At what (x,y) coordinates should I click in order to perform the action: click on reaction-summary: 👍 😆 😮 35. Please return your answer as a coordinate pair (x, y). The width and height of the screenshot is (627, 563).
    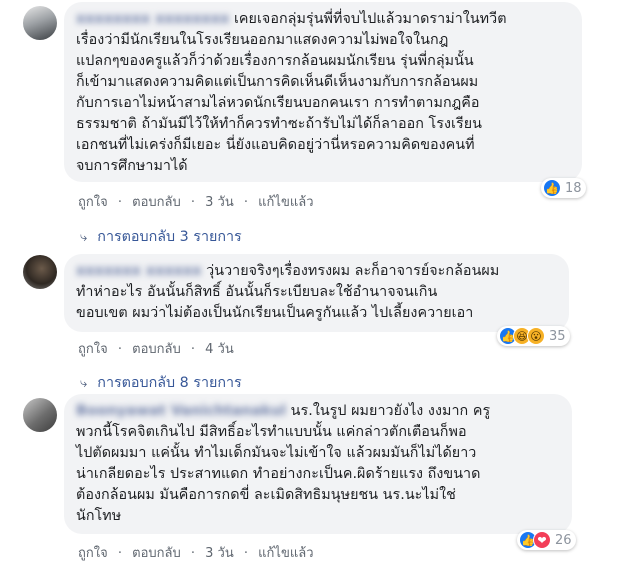
    Looking at the image, I should click on (533, 336).